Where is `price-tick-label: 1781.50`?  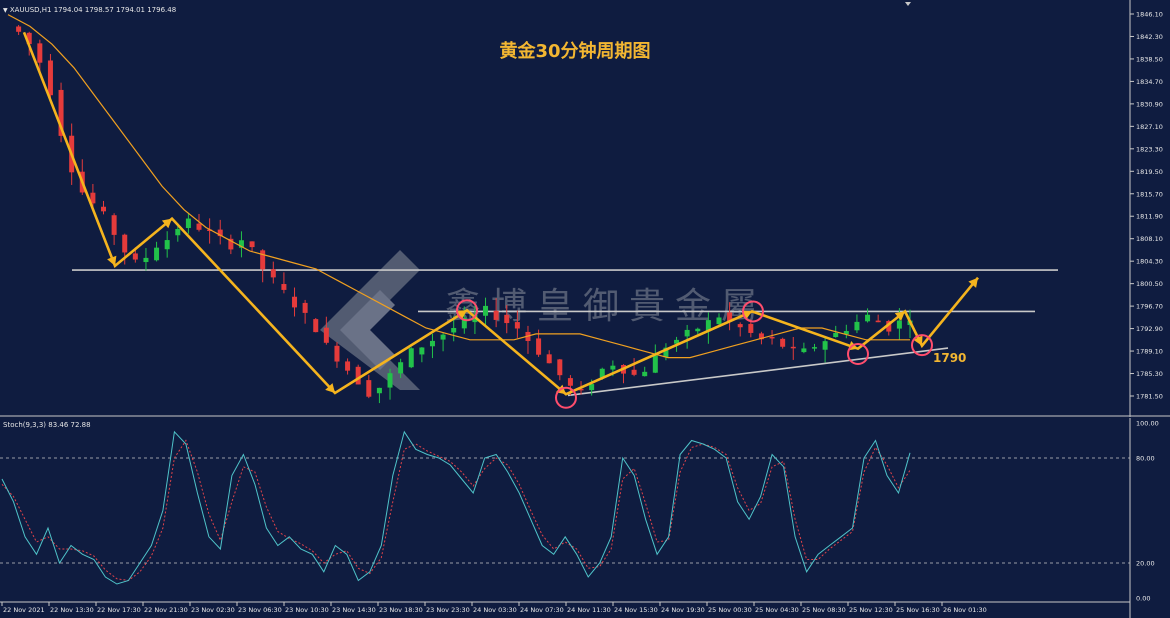
price-tick-label: 1781.50 is located at coordinates (1149, 397).